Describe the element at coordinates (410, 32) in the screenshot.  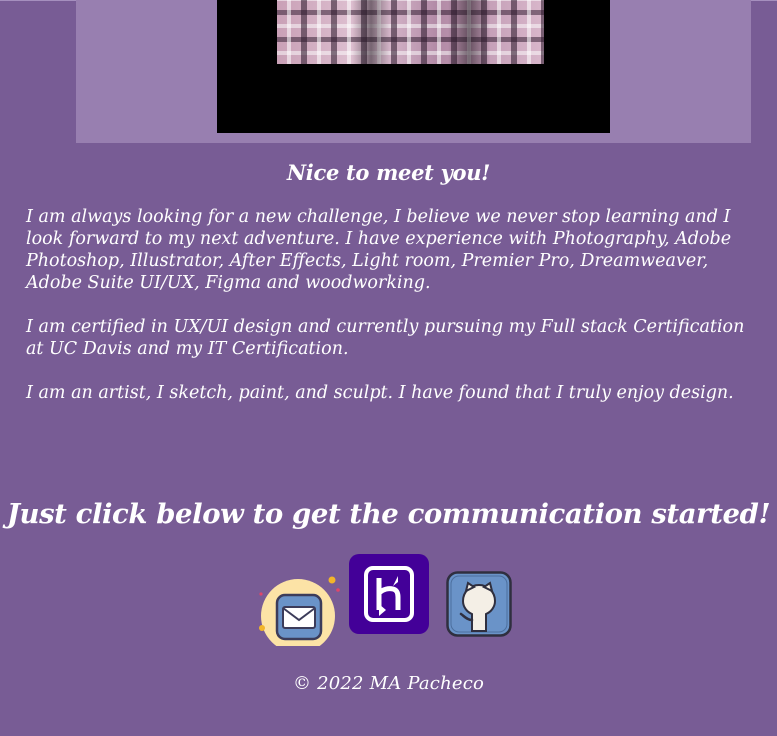
I see `profile-photo` at that location.